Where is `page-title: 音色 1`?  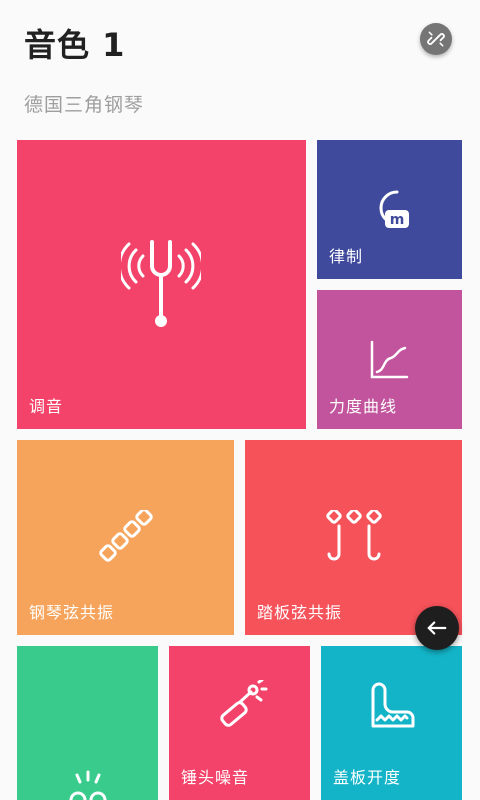 page-title: 音色 1 is located at coordinates (75, 45).